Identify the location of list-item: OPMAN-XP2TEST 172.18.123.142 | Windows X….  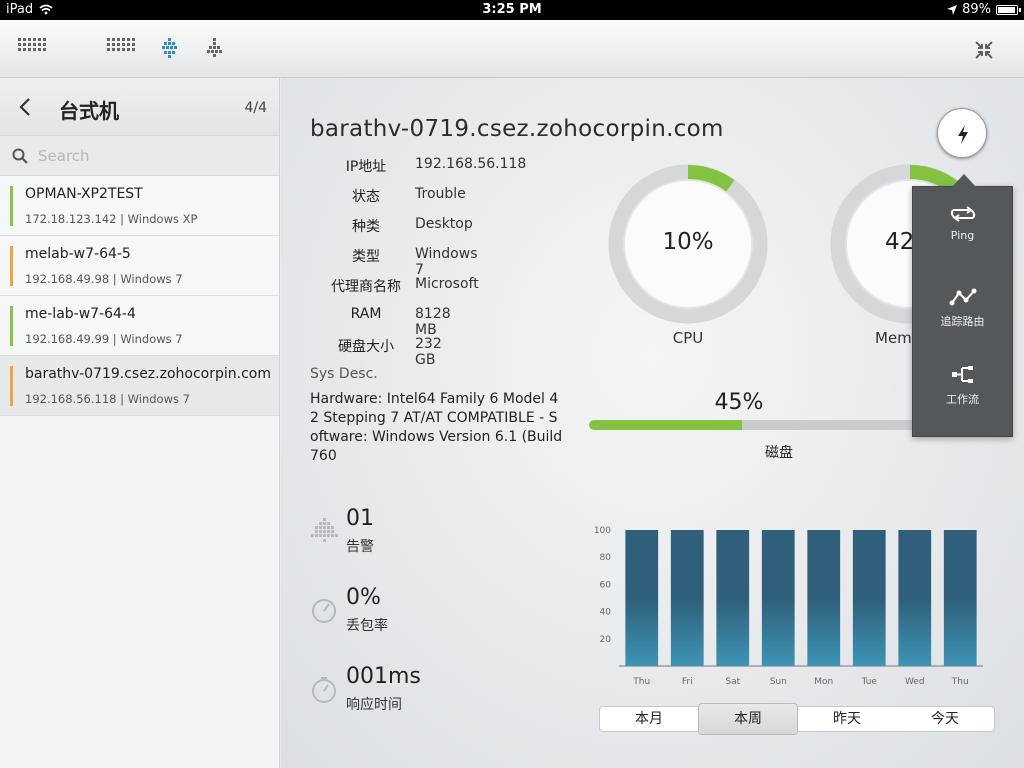
(139, 206).